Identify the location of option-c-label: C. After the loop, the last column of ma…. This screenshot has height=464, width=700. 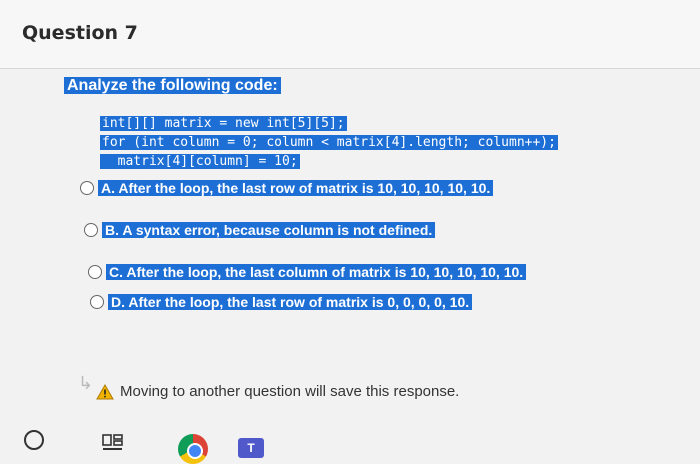
(316, 272).